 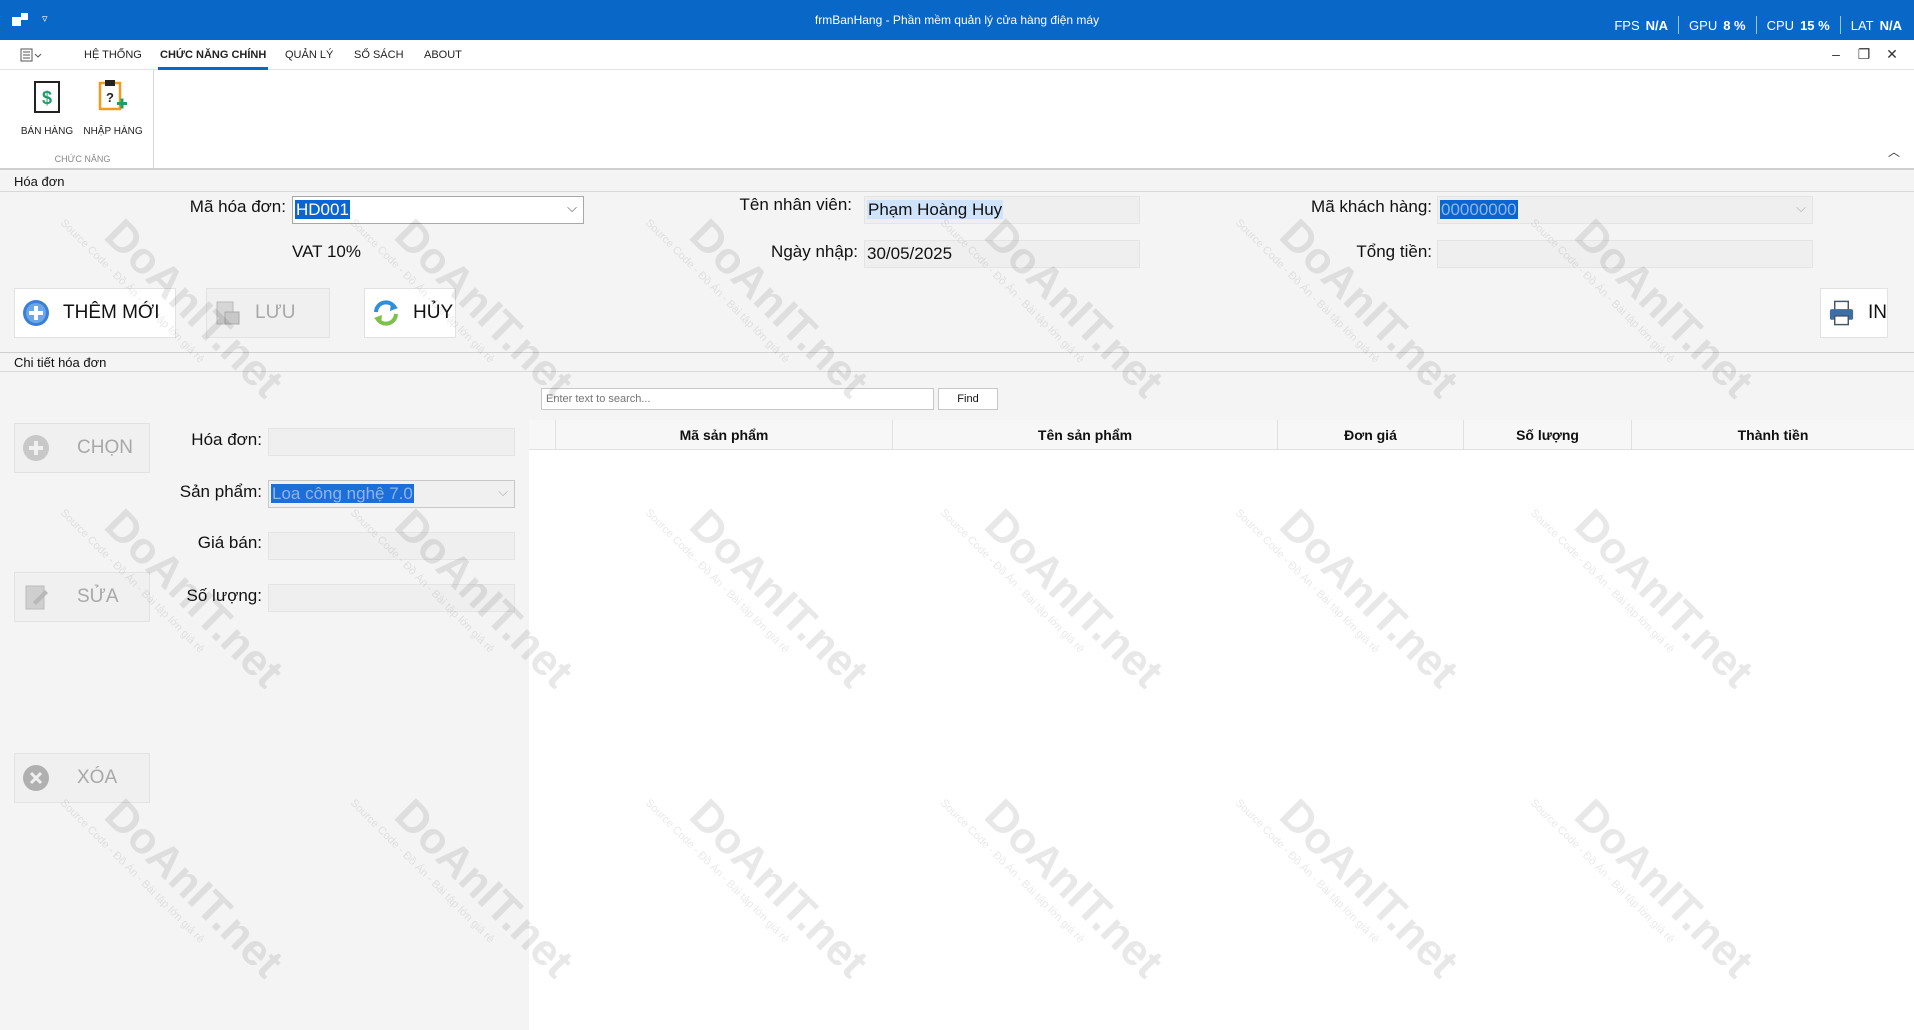 I want to click on huy-label: HỦY, so click(x=433, y=312).